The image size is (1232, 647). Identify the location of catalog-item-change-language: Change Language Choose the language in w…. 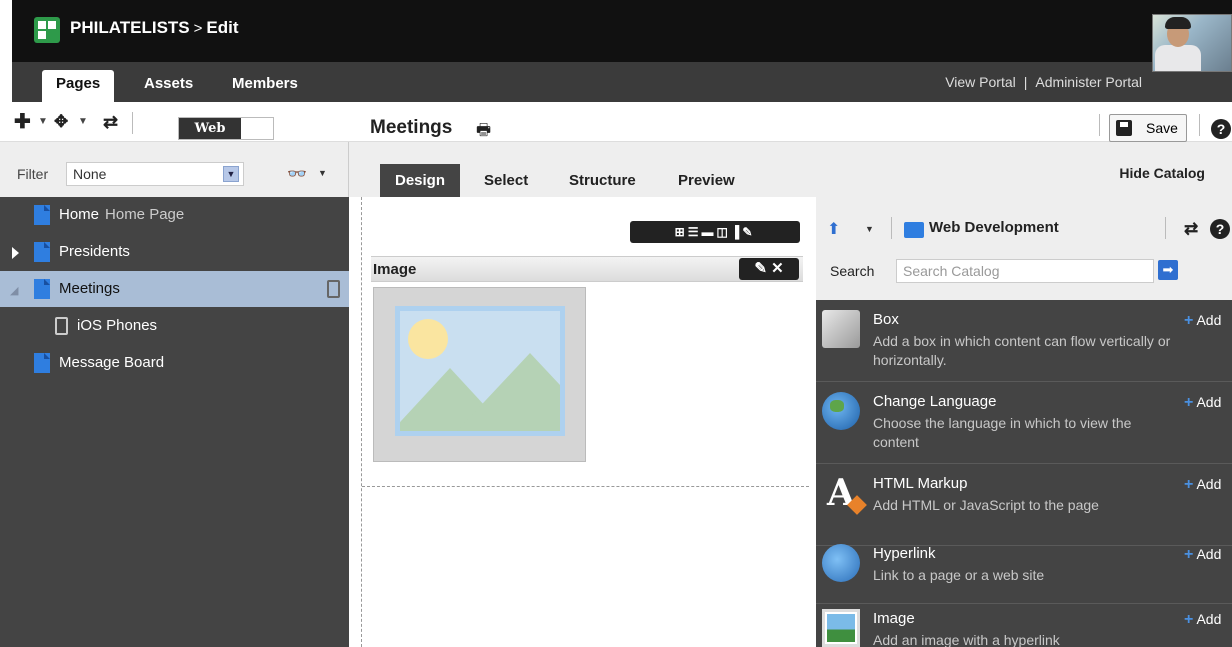
(1024, 423).